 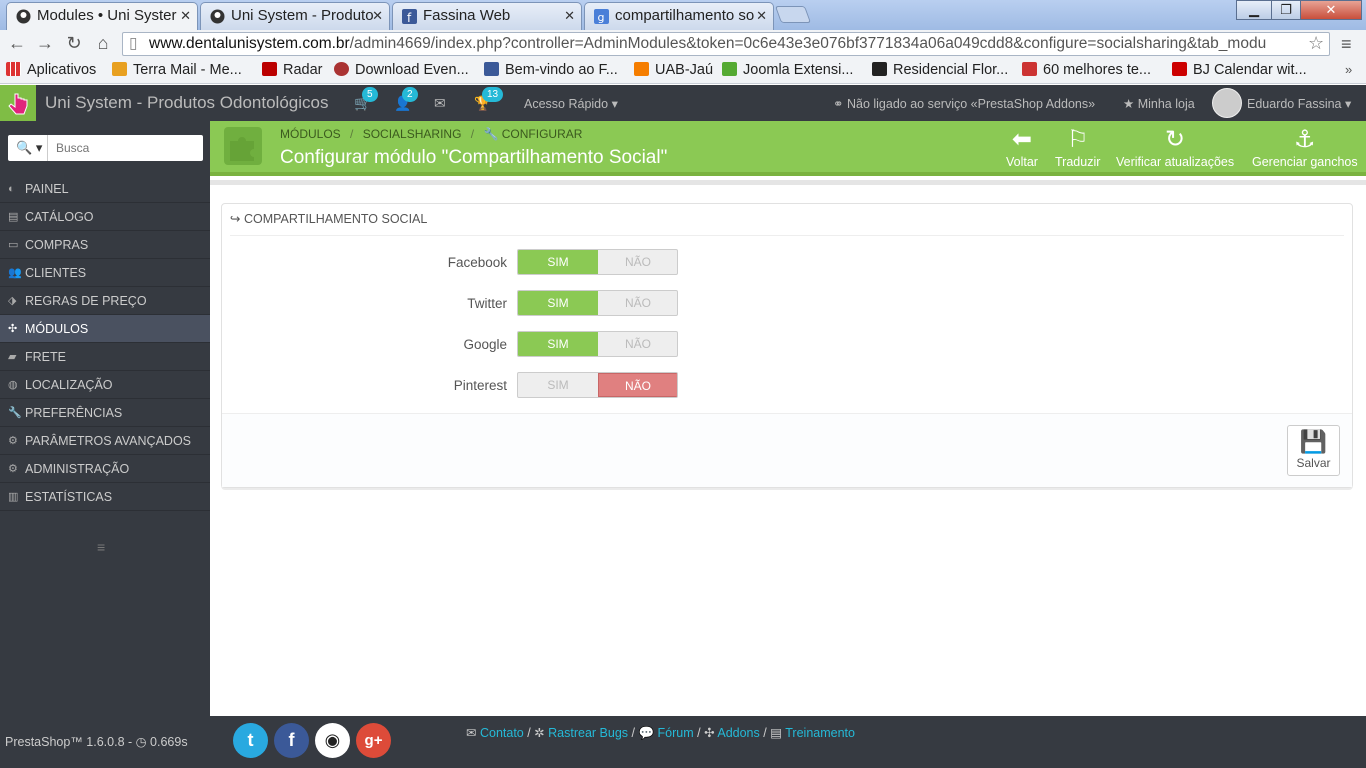 I want to click on sidebar-item-preferencias: 🔧 PREFERÊNCIAS, so click(x=105, y=413).